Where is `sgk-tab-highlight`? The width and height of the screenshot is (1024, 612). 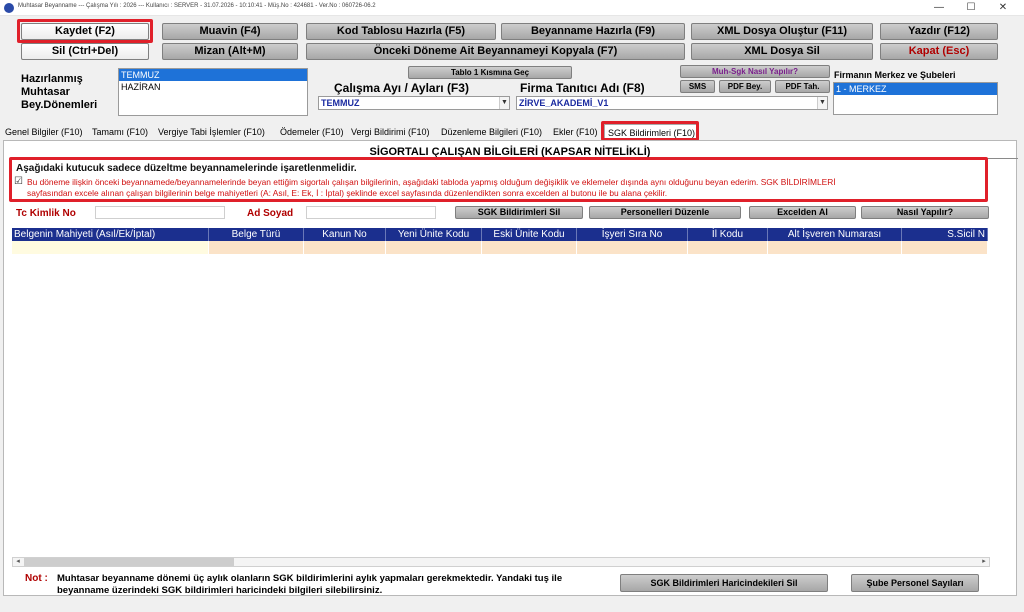
sgk-tab-highlight is located at coordinates (650, 131).